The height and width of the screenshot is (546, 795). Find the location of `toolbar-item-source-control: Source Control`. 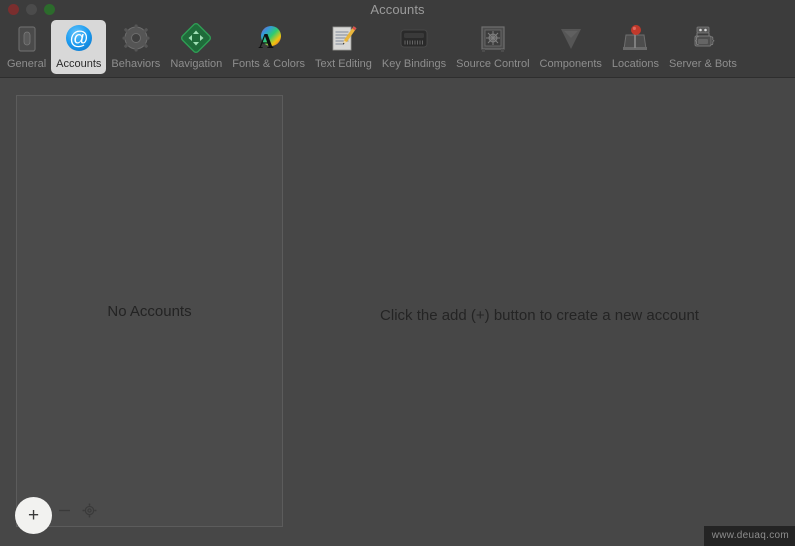

toolbar-item-source-control: Source Control is located at coordinates (492, 47).